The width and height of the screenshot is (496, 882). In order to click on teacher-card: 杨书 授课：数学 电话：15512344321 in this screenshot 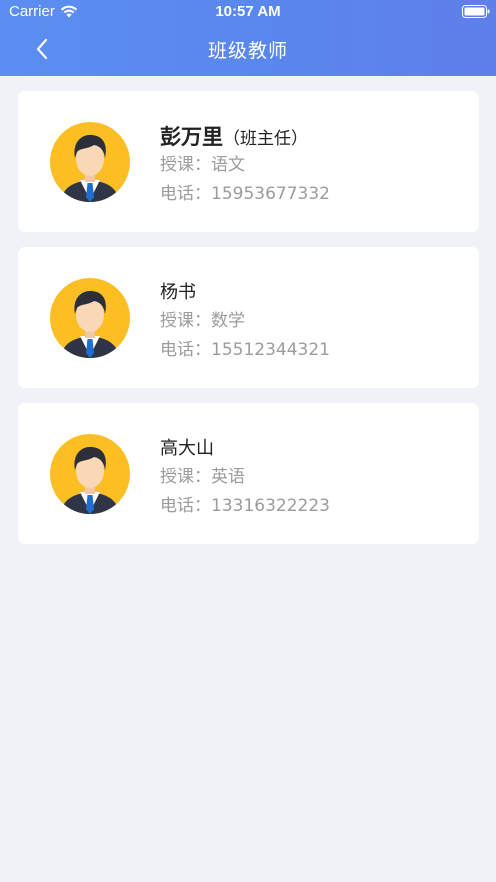, I will do `click(248, 317)`.